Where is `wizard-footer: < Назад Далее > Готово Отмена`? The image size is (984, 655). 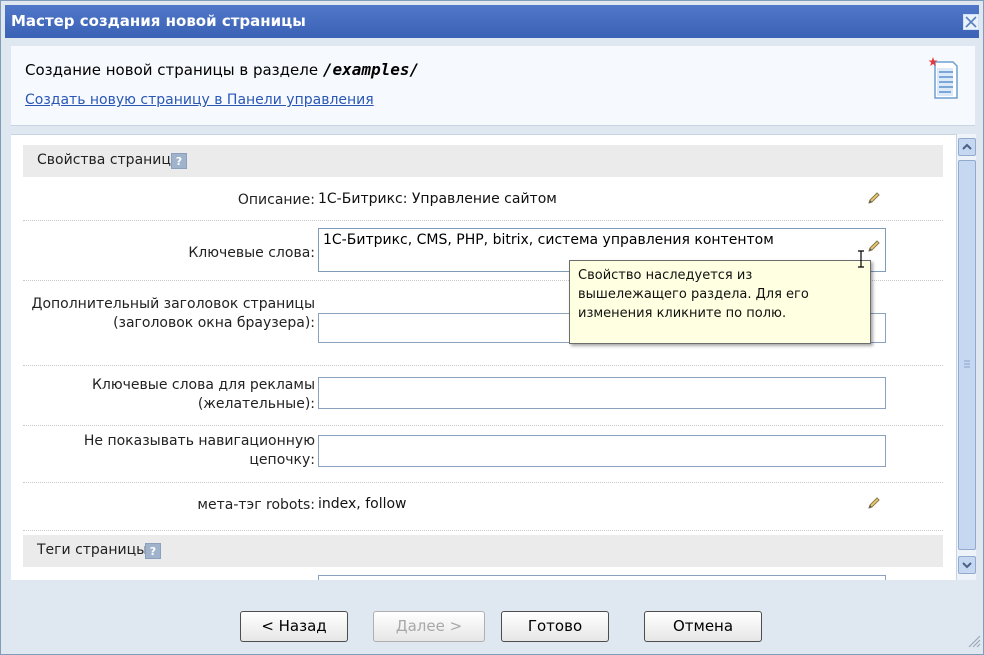
wizard-footer: < Назад Далее > Готово Отмена is located at coordinates (492, 617).